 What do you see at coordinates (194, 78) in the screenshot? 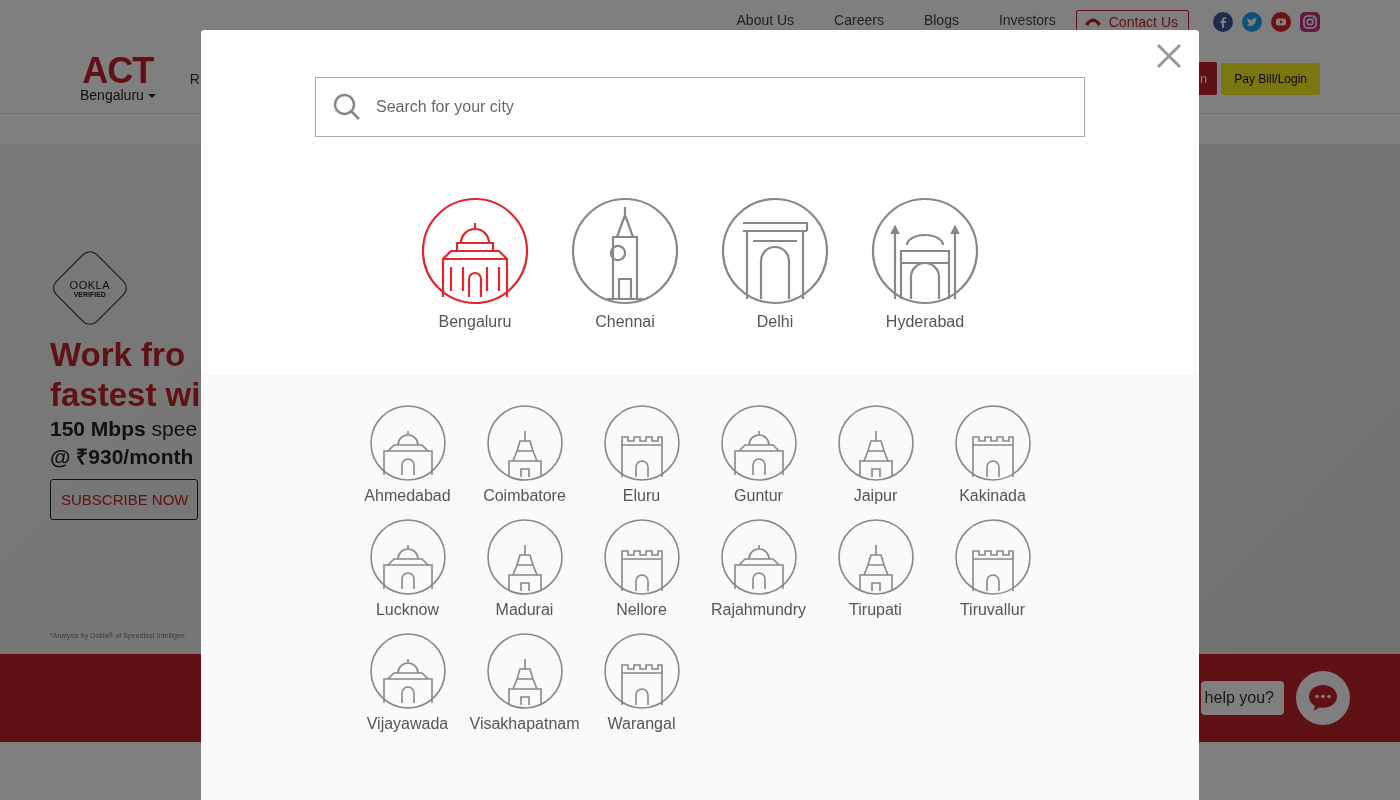
I see `nav-link: R` at bounding box center [194, 78].